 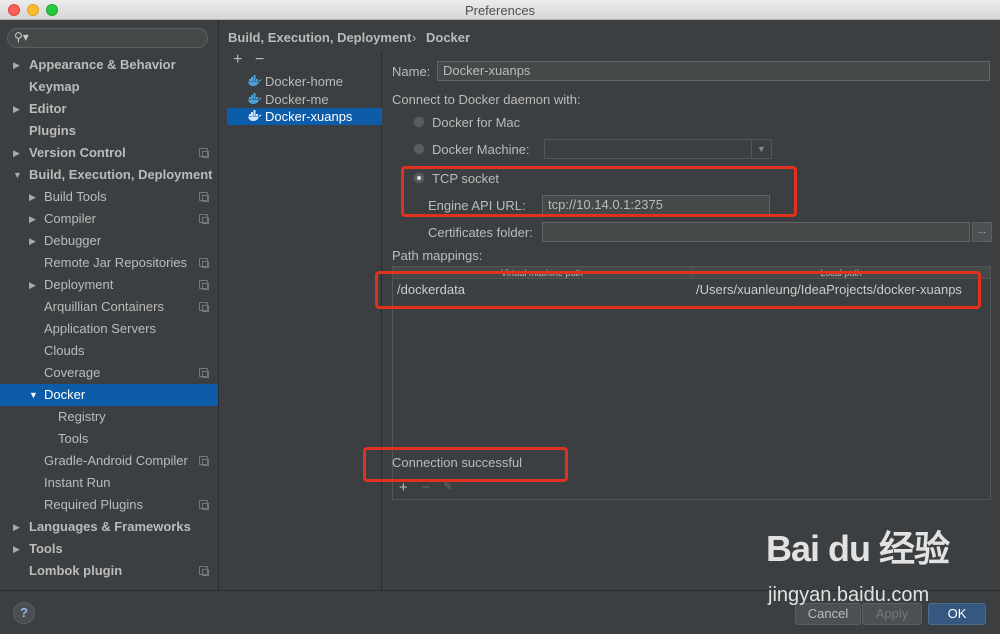 What do you see at coordinates (79, 284) in the screenshot?
I see `sidebar-item-label: Deployment` at bounding box center [79, 284].